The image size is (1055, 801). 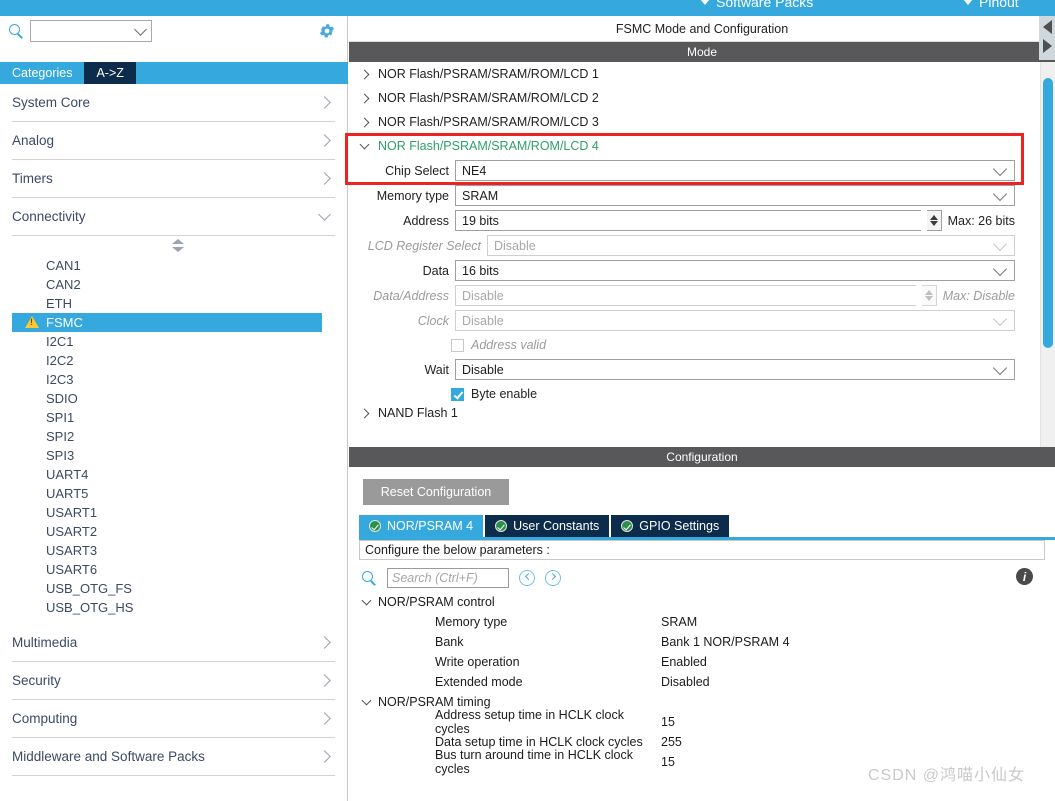 What do you see at coordinates (167, 322) in the screenshot?
I see `peripheral-item-fsmc: FSMC` at bounding box center [167, 322].